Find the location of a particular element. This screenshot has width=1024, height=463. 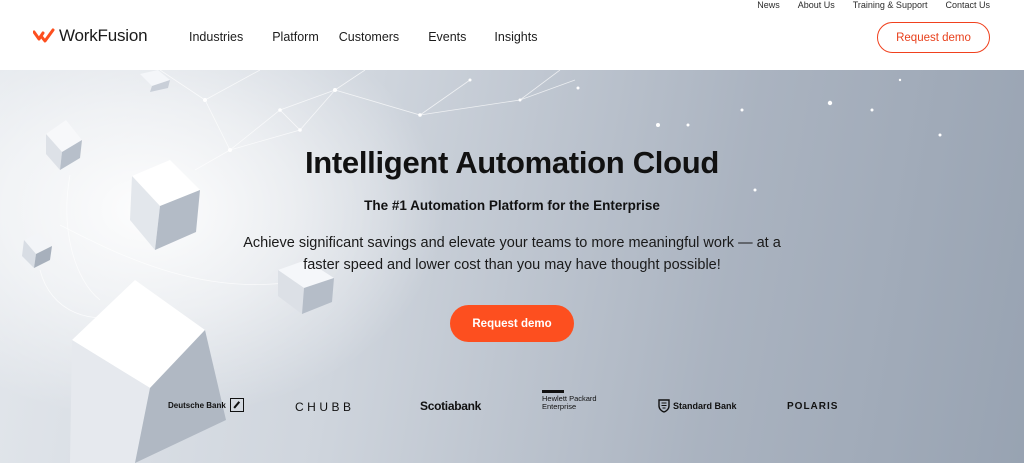

util-link-training-support: Training & Support is located at coordinates (890, 5).